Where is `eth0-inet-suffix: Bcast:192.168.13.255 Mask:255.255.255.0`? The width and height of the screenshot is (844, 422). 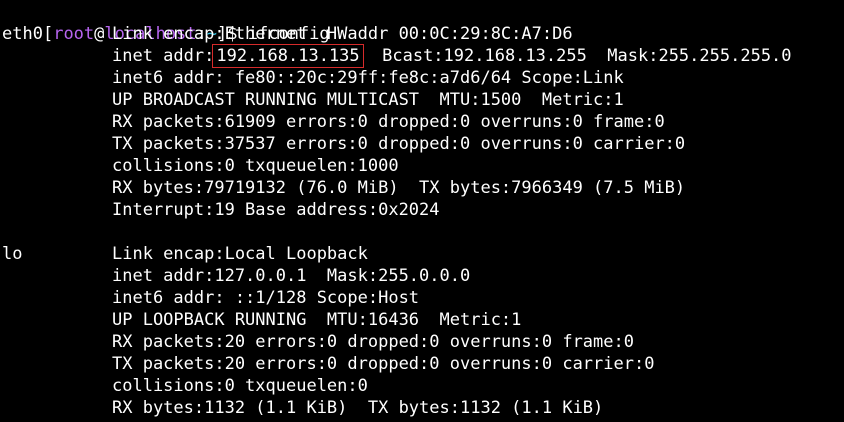 eth0-inet-suffix: Bcast:192.168.13.255 Mask:255.255.255.0 is located at coordinates (576, 56).